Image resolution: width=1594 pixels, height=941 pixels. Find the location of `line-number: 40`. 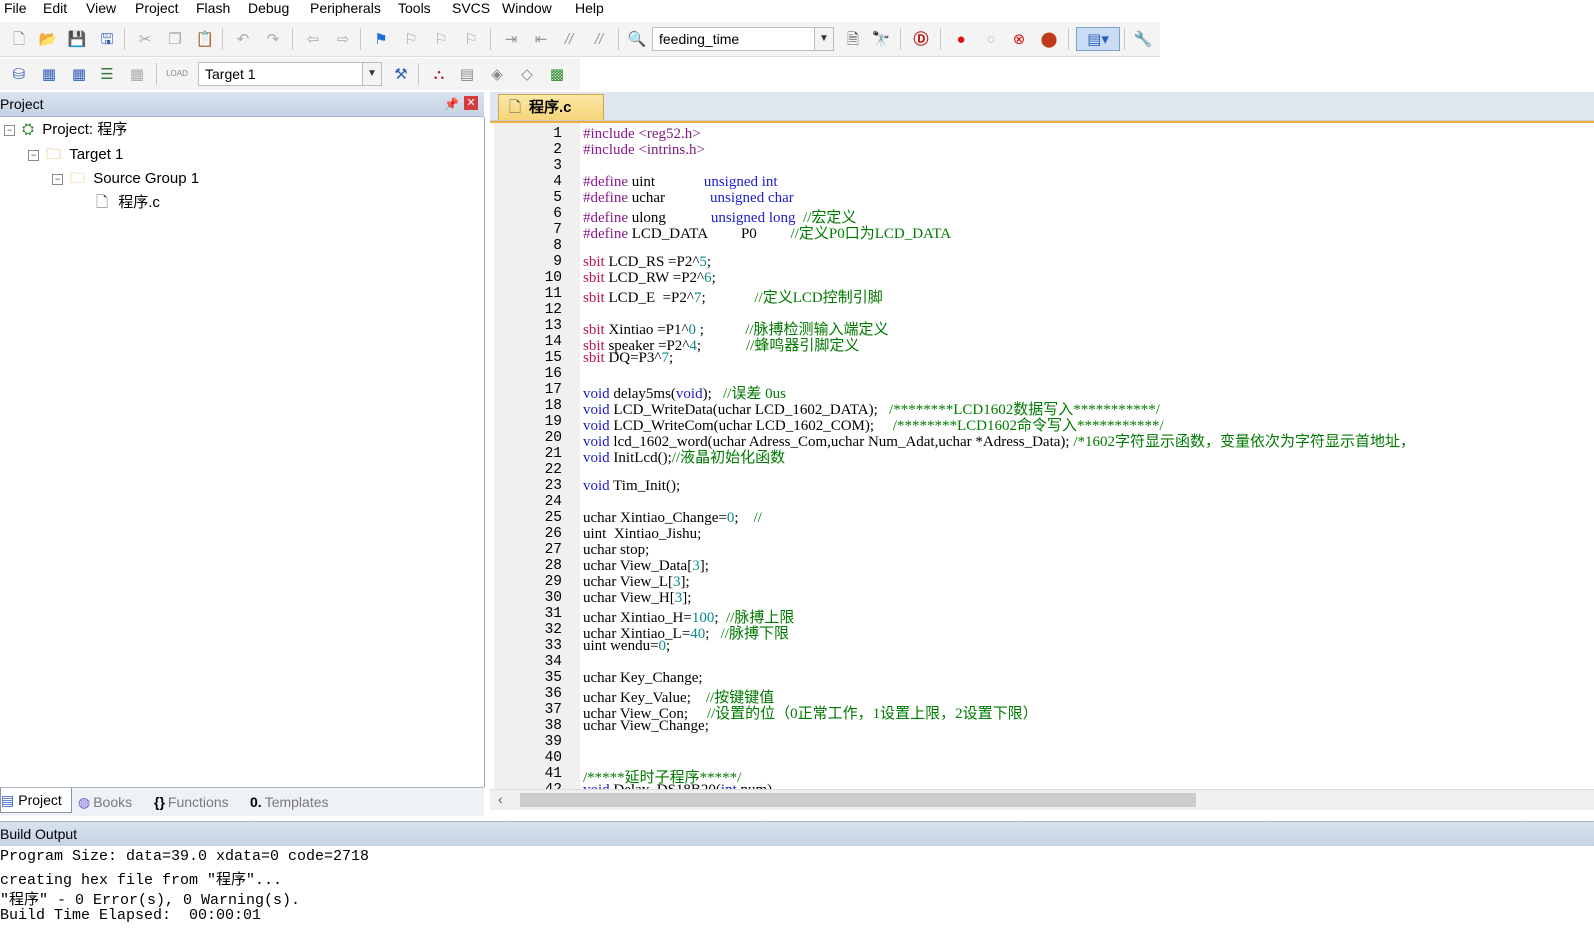

line-number: 40 is located at coordinates (553, 758).